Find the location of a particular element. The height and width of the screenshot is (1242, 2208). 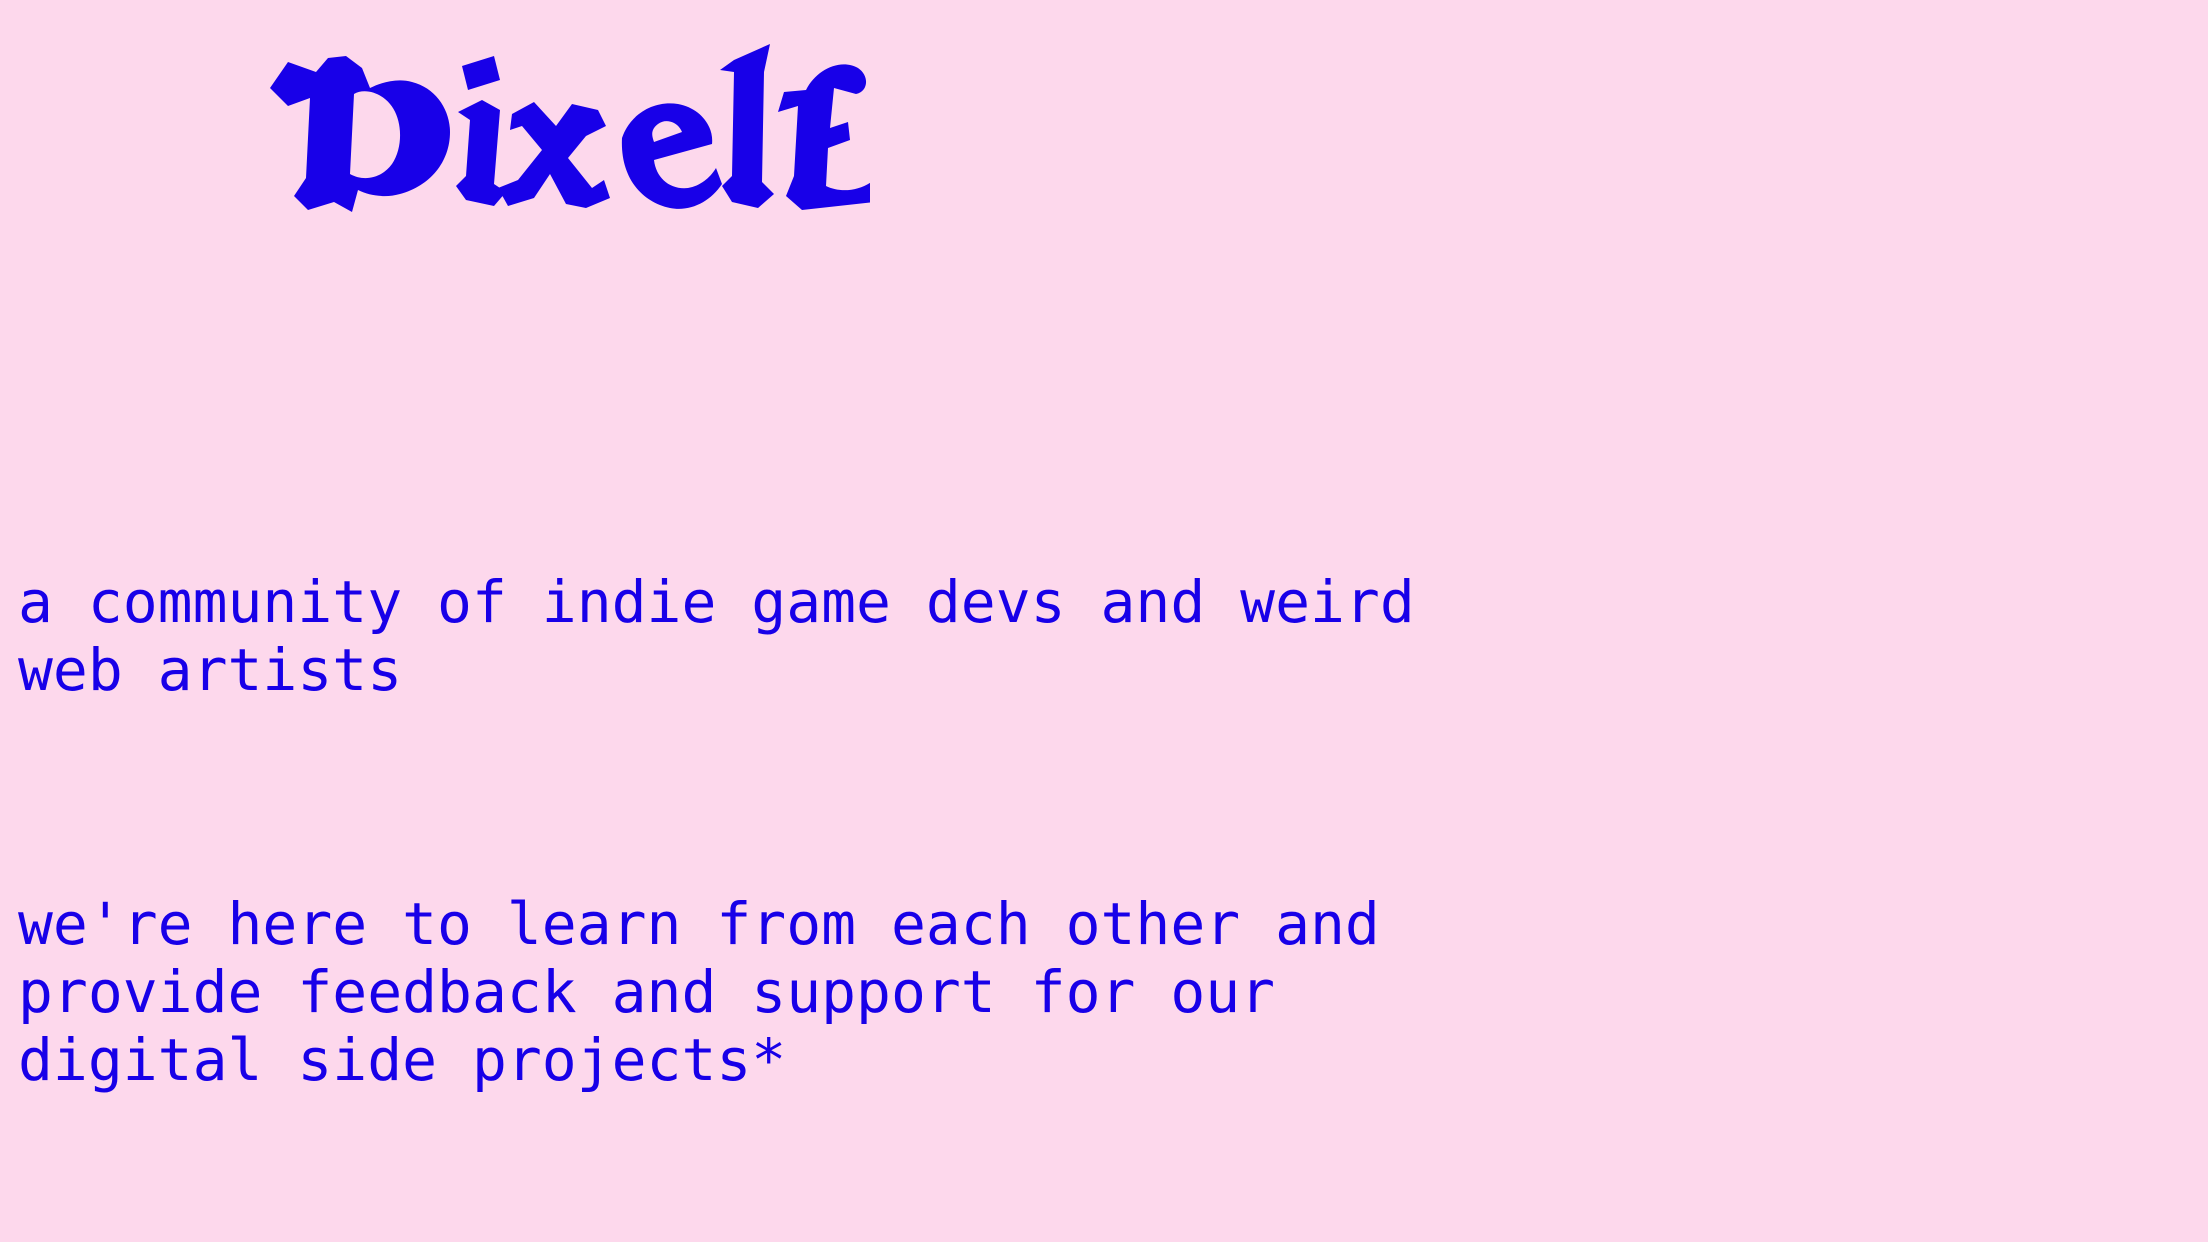

site-title-wordmark is located at coordinates (563, 121).